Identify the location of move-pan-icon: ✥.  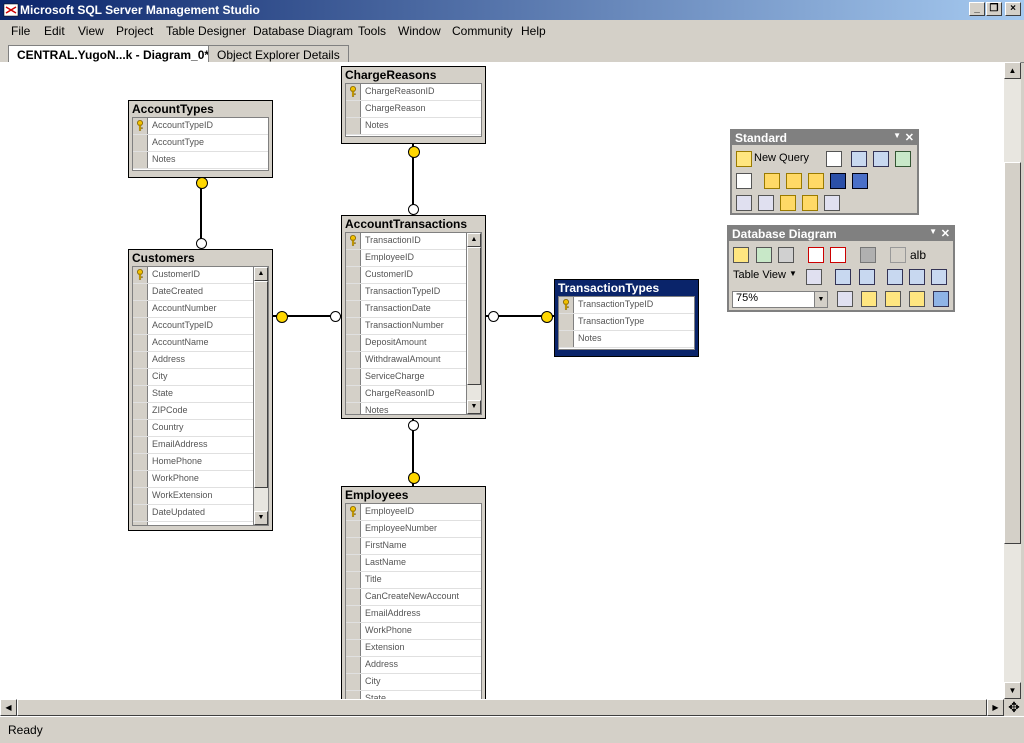
(1014, 707).